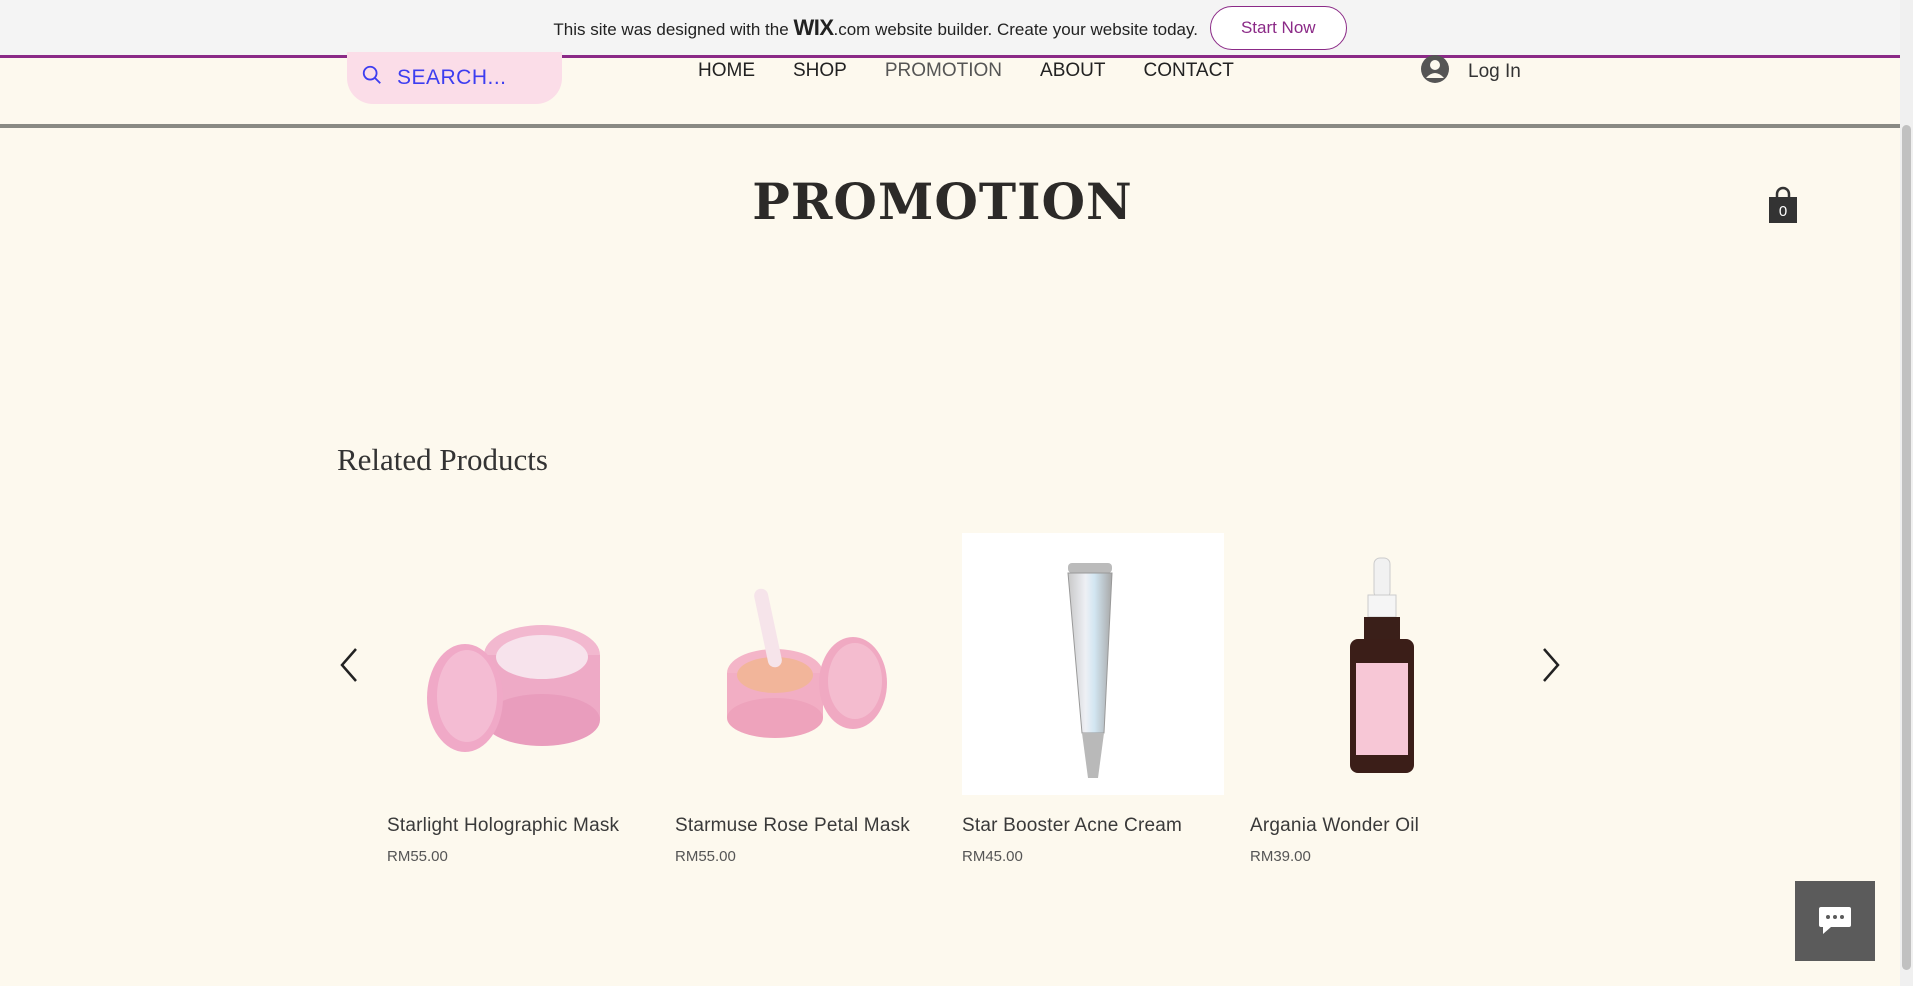 The width and height of the screenshot is (1913, 986). Describe the element at coordinates (1381, 826) in the screenshot. I see `product-name: Argania Wonder Oil` at that location.